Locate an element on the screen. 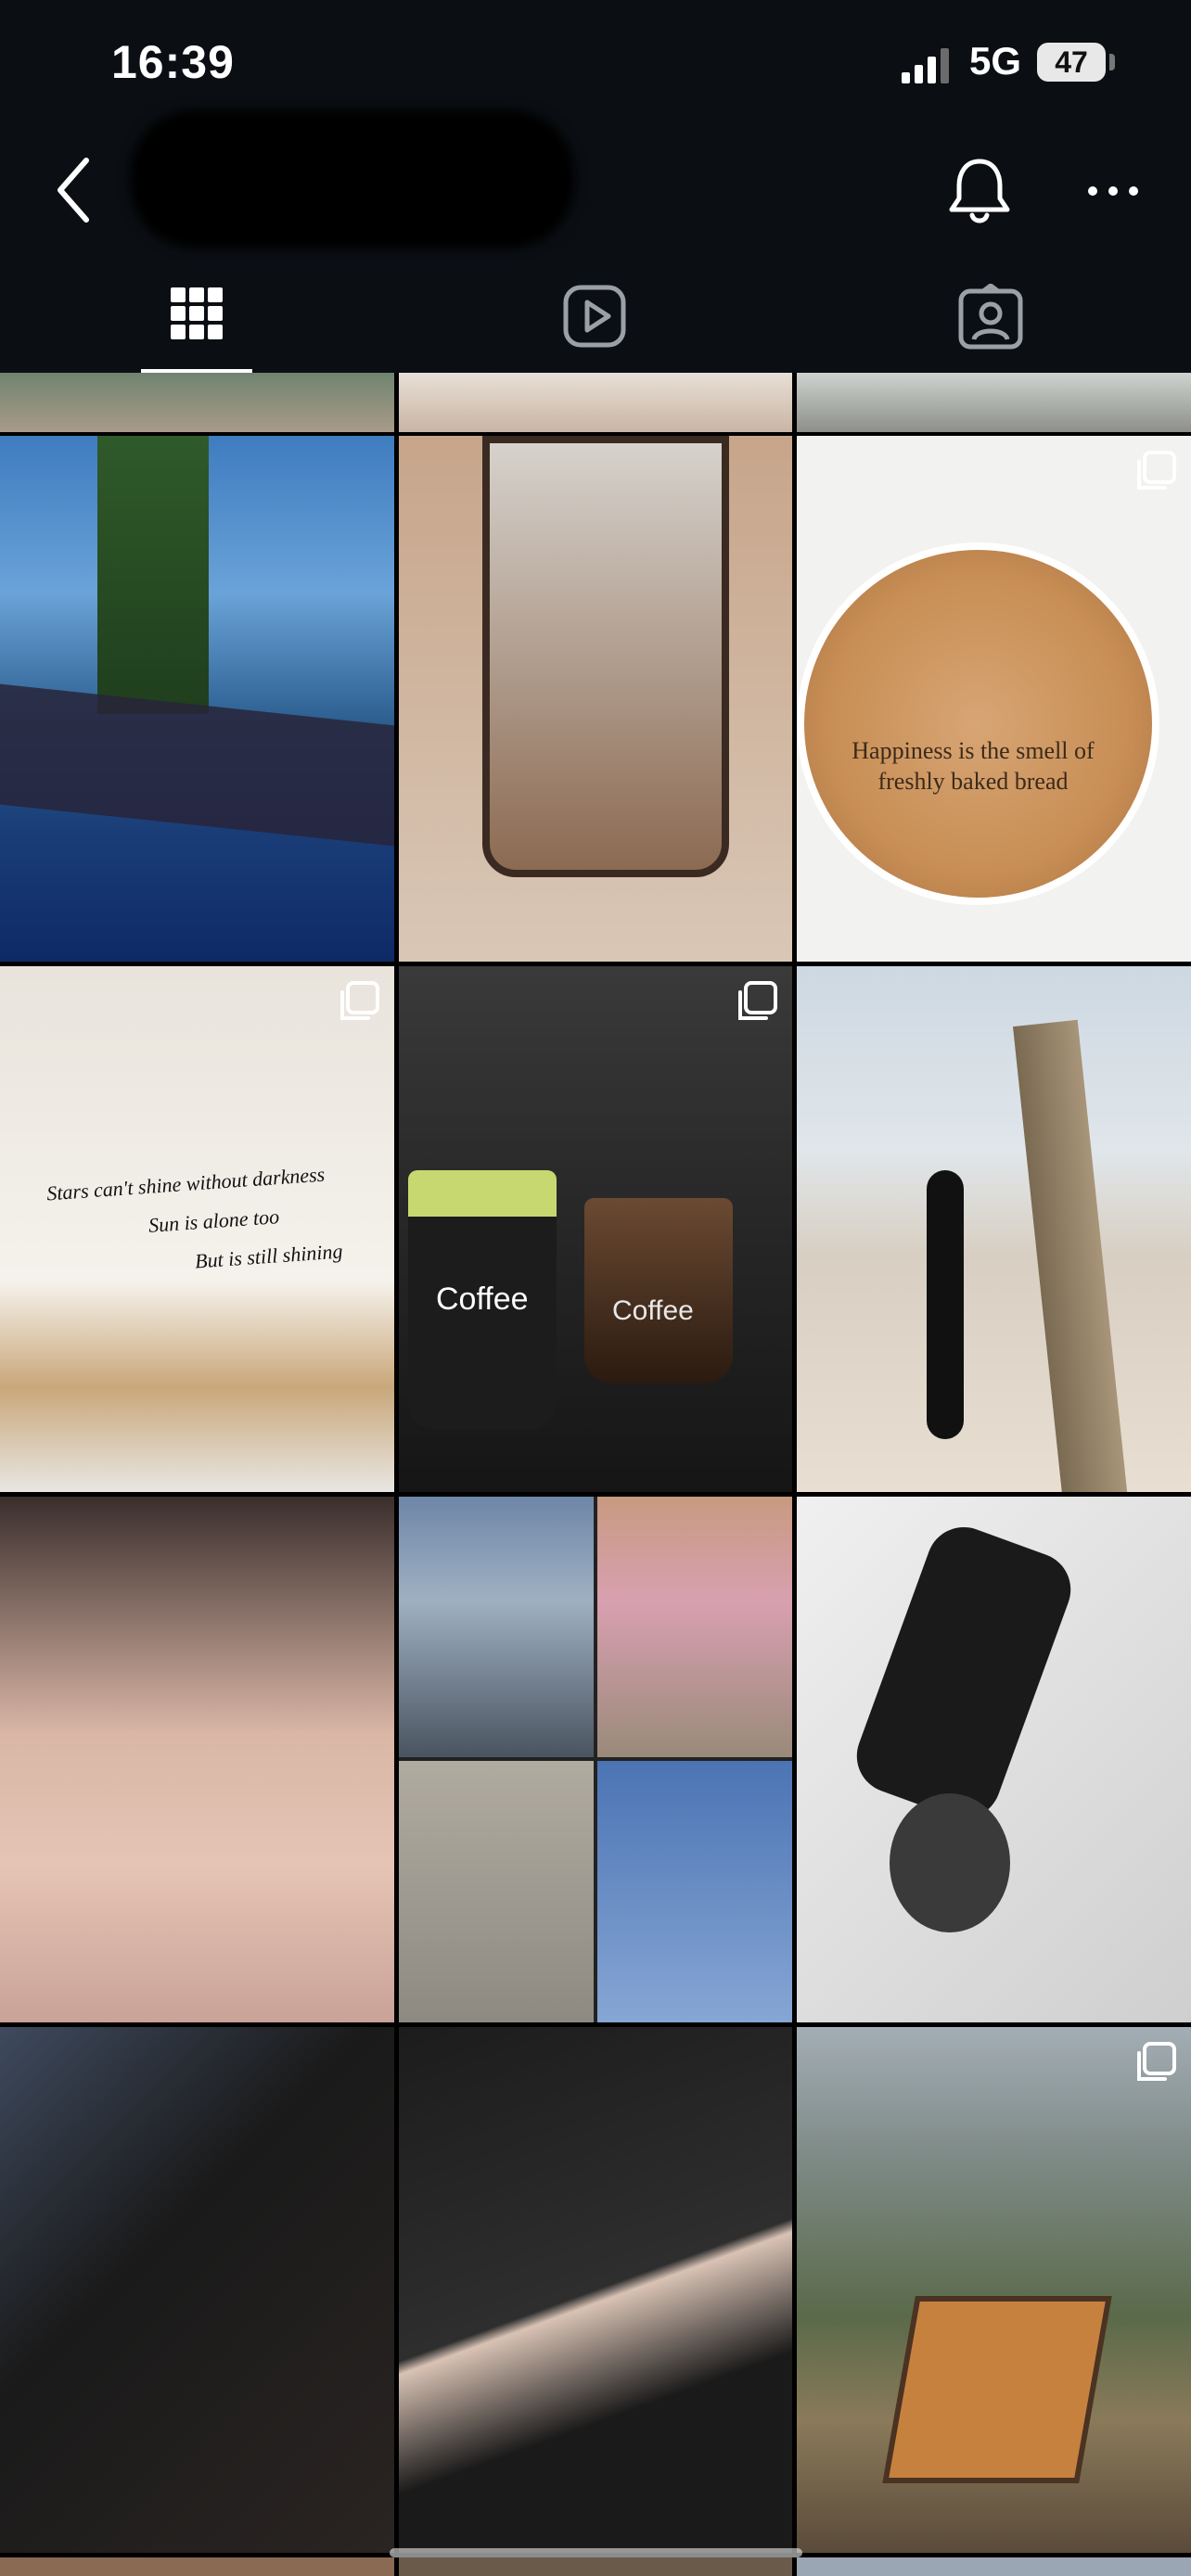  bread-circle is located at coordinates (978, 723).